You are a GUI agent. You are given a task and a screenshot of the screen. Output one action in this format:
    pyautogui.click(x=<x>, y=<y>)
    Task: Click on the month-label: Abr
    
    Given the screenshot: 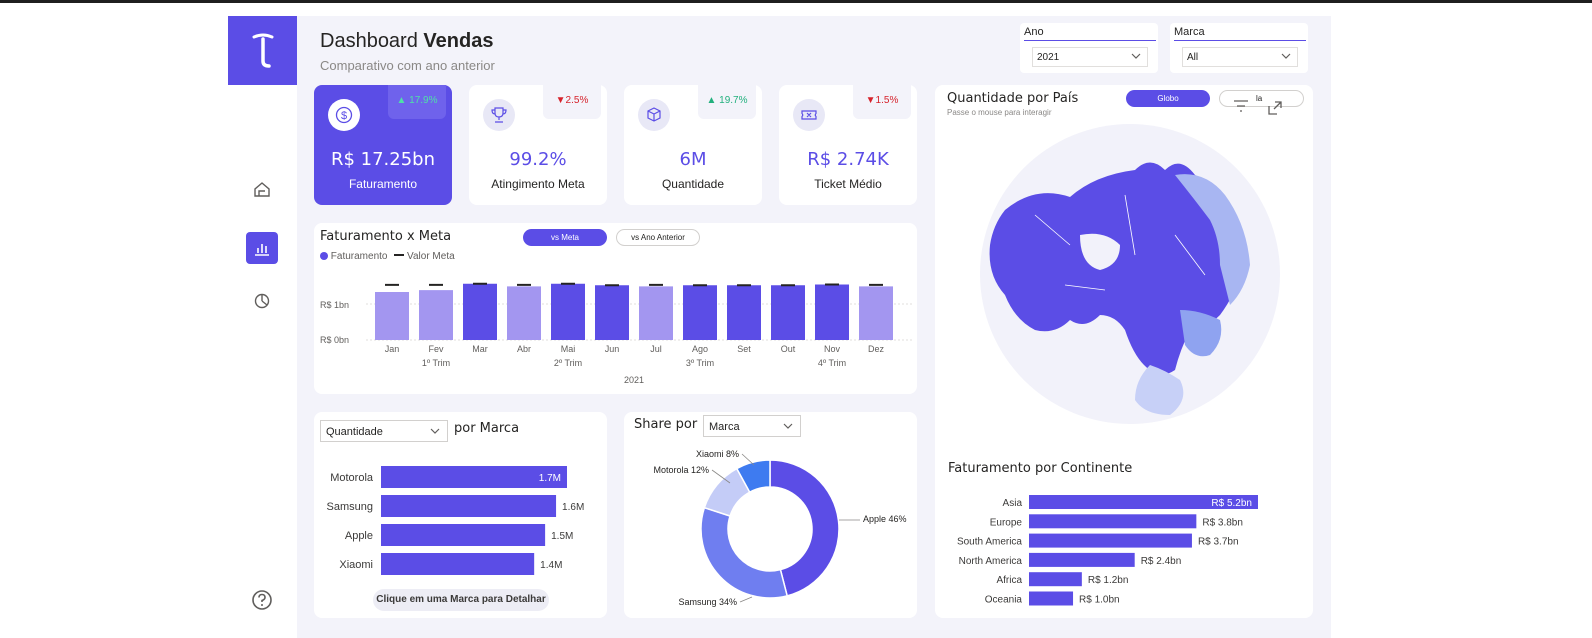 What is the action you would take?
    pyautogui.click(x=524, y=349)
    